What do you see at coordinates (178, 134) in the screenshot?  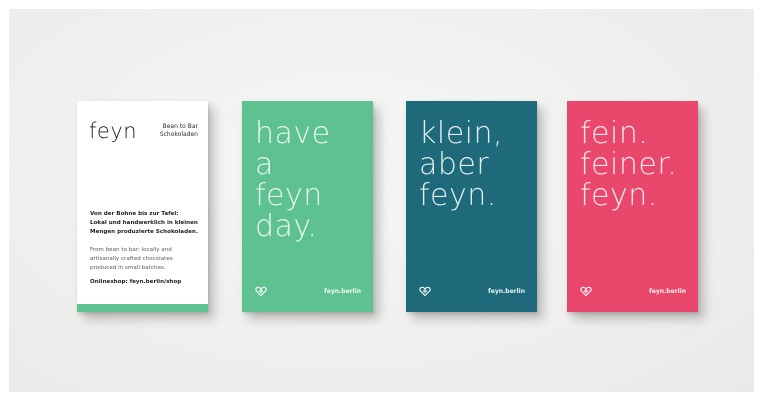 I see `tagline-line: Schokoladen` at bounding box center [178, 134].